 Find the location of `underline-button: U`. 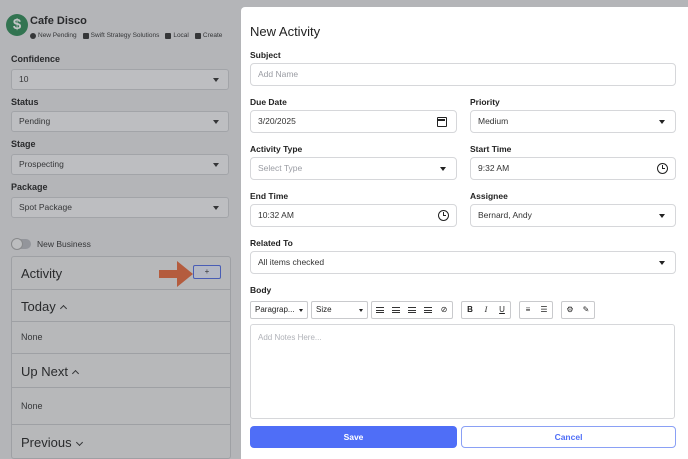

underline-button: U is located at coordinates (502, 310).